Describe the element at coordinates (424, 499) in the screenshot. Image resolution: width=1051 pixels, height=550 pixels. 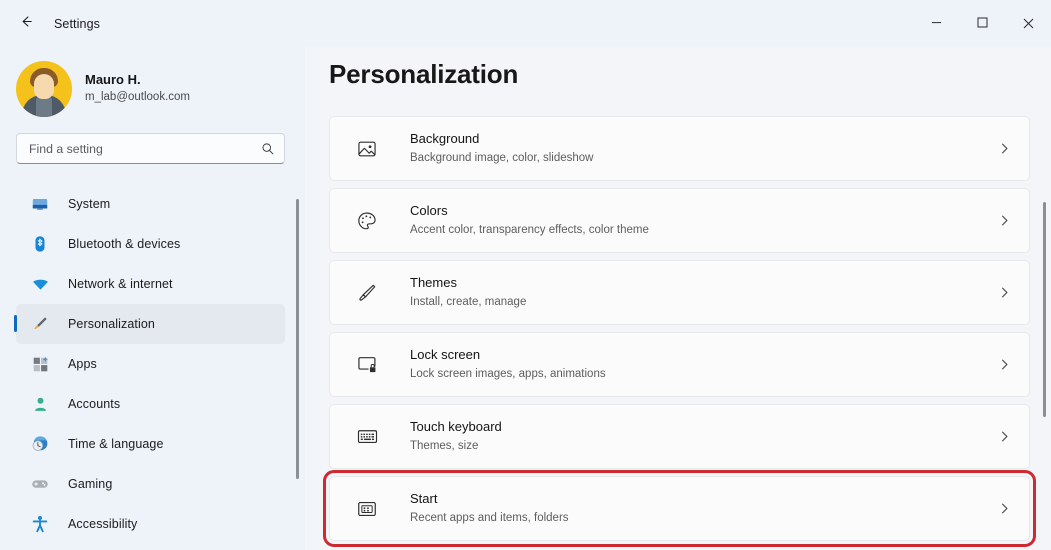
I see `card-title: Start` at that location.